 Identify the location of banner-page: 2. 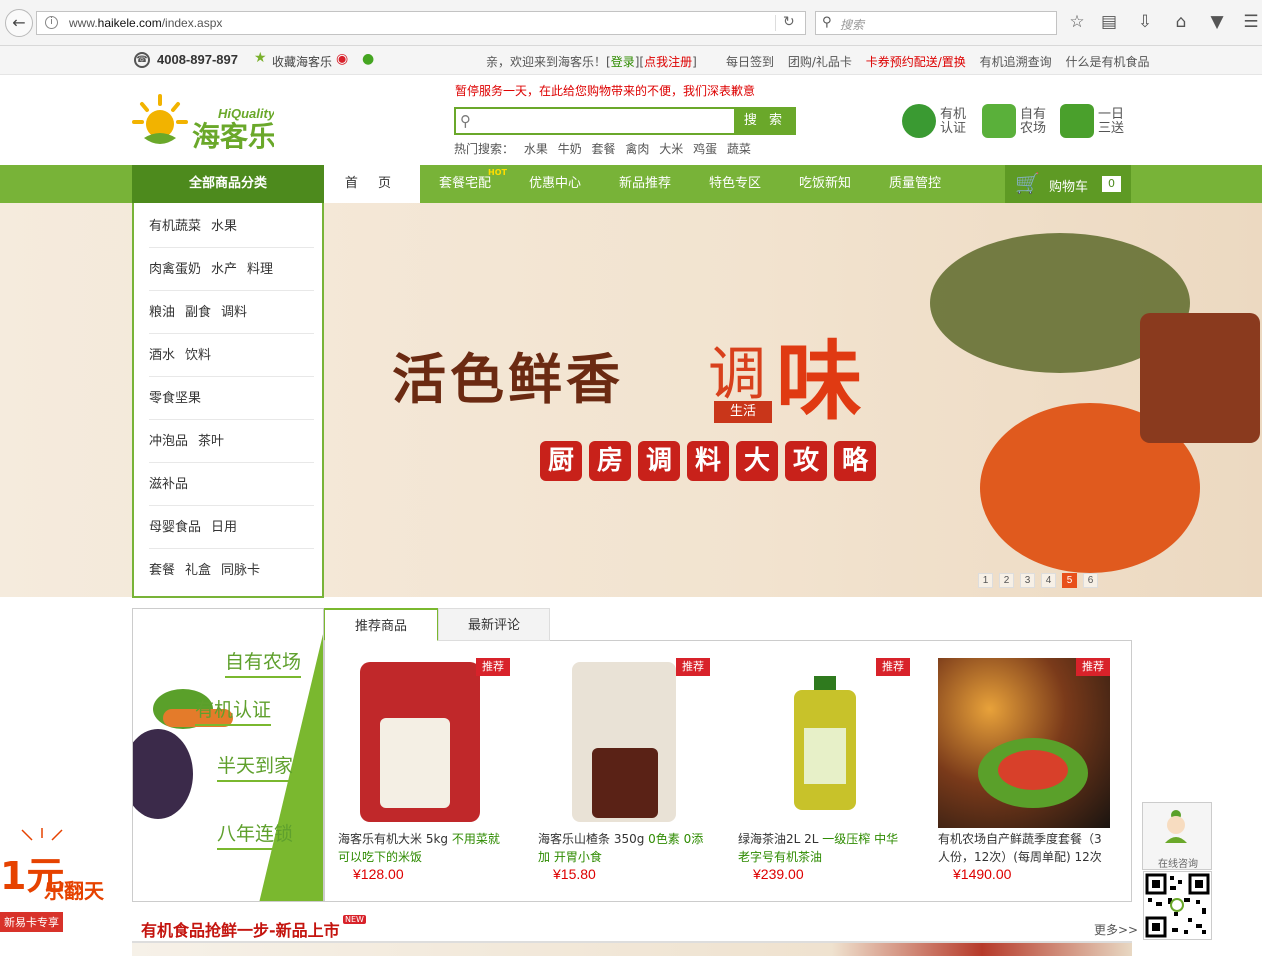
(1006, 580).